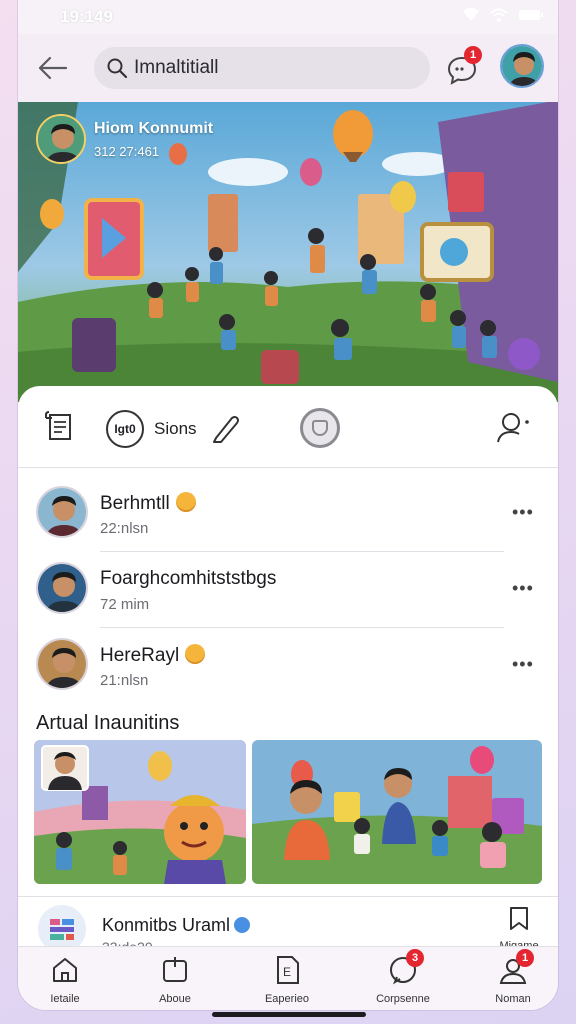 Image resolution: width=576 pixels, height=1024 pixels. I want to click on messages-badge: 1, so click(473, 55).